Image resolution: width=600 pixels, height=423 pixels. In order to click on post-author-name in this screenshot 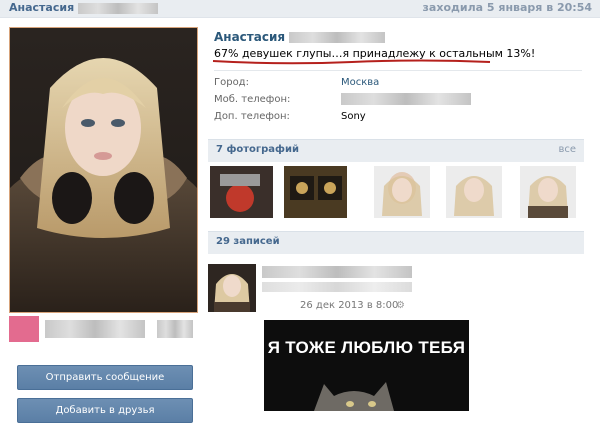, I will do `click(337, 273)`.